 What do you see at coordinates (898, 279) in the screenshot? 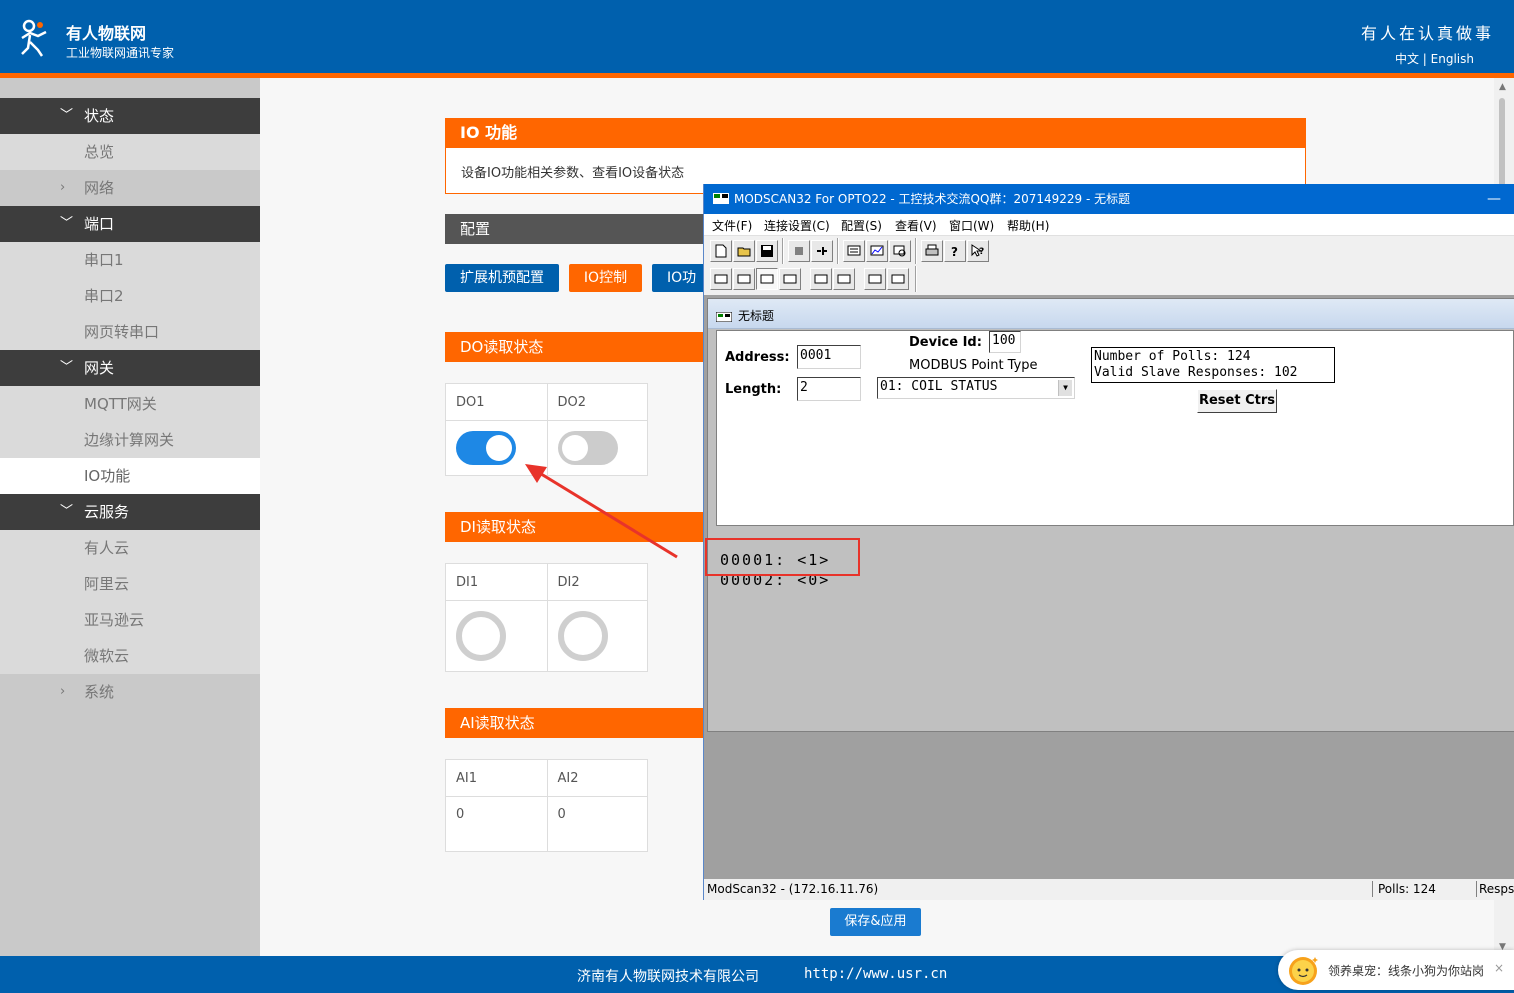
I see `function-16-icon` at bounding box center [898, 279].